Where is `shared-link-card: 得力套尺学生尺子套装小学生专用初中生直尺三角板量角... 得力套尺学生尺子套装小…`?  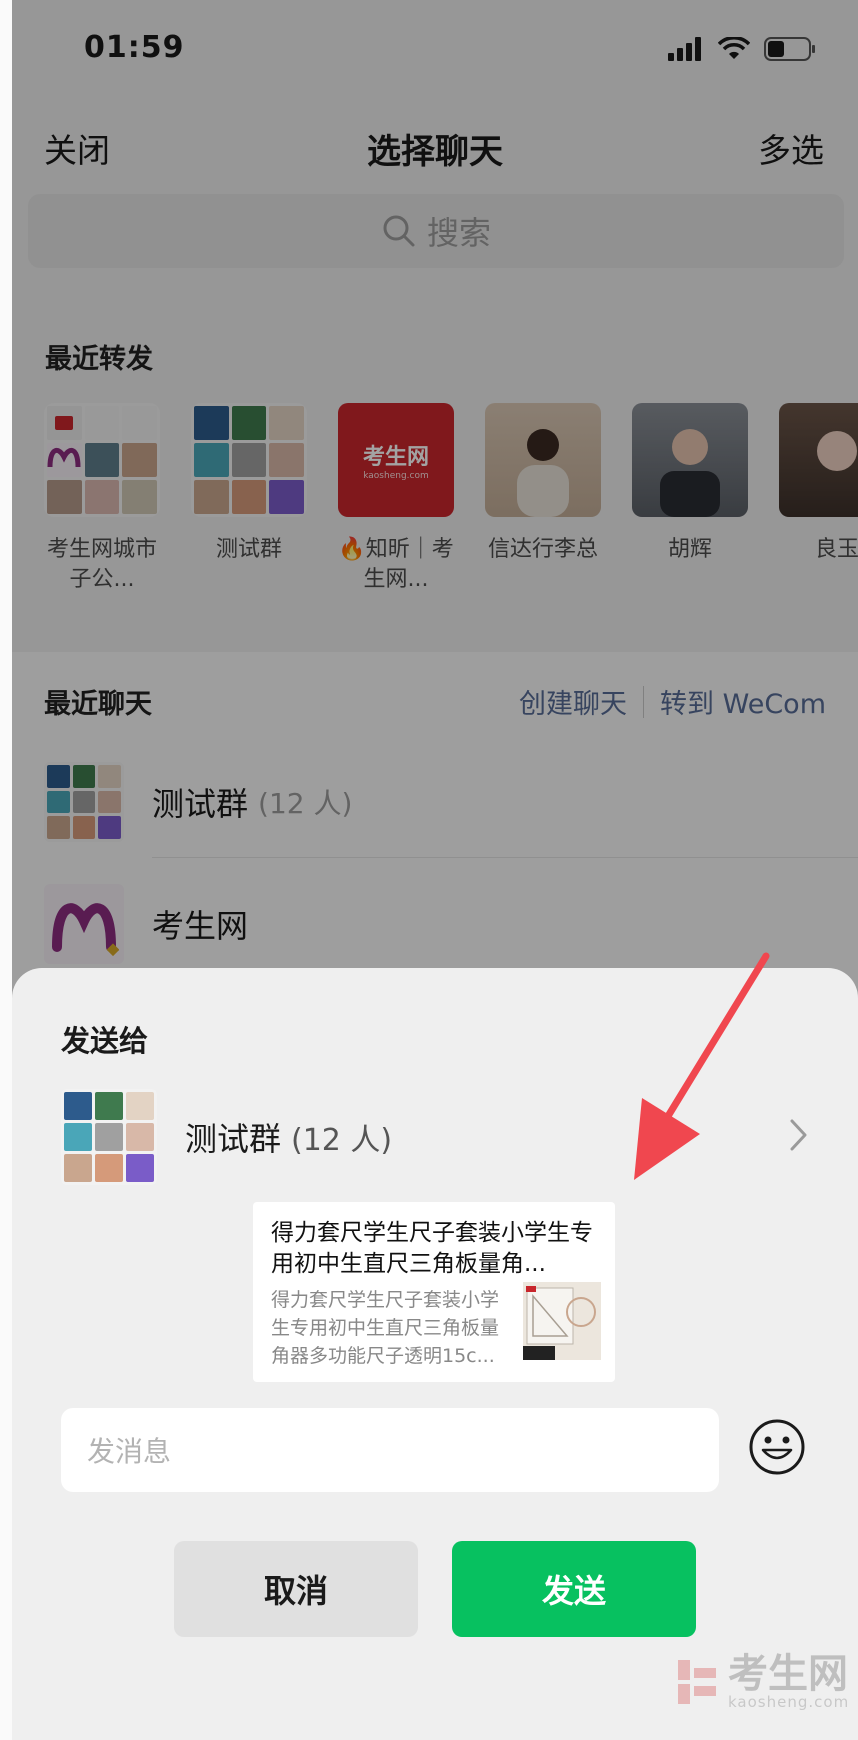
shared-link-card: 得力套尺学生尺子套装小学生专用初中生直尺三角板量角... 得力套尺学生尺子套装小… is located at coordinates (434, 1292).